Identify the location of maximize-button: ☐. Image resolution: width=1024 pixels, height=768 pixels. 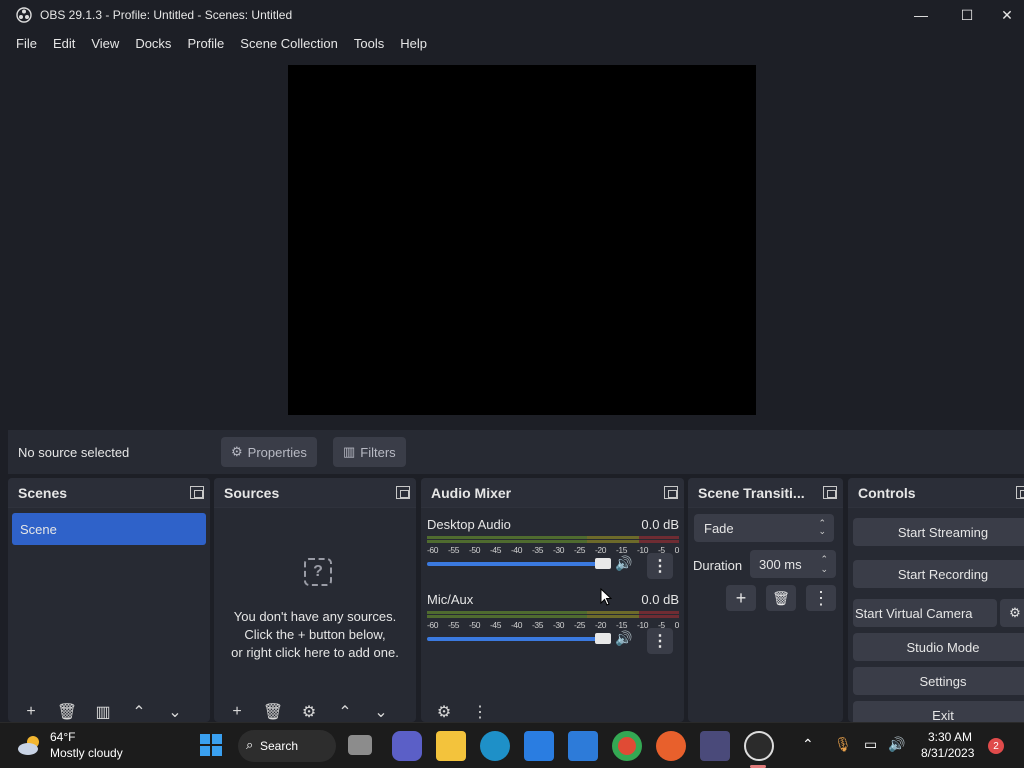
(967, 15).